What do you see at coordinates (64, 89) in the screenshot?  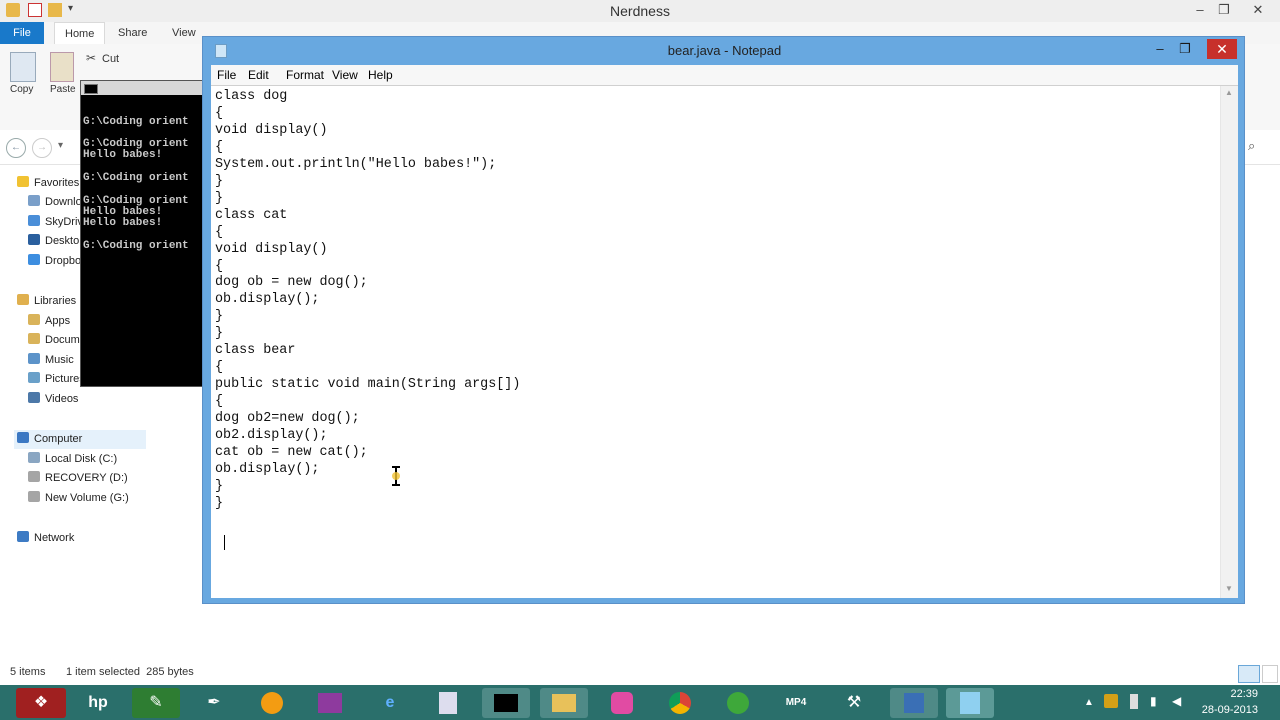 I see `paste-button: Paste` at bounding box center [64, 89].